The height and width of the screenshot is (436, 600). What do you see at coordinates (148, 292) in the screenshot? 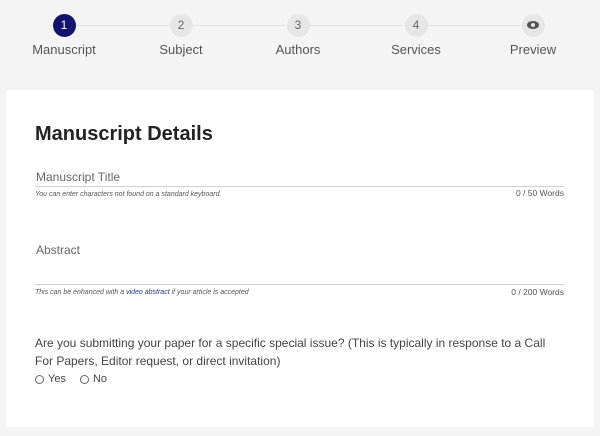
I see `video-abstract-link: video abstract` at bounding box center [148, 292].